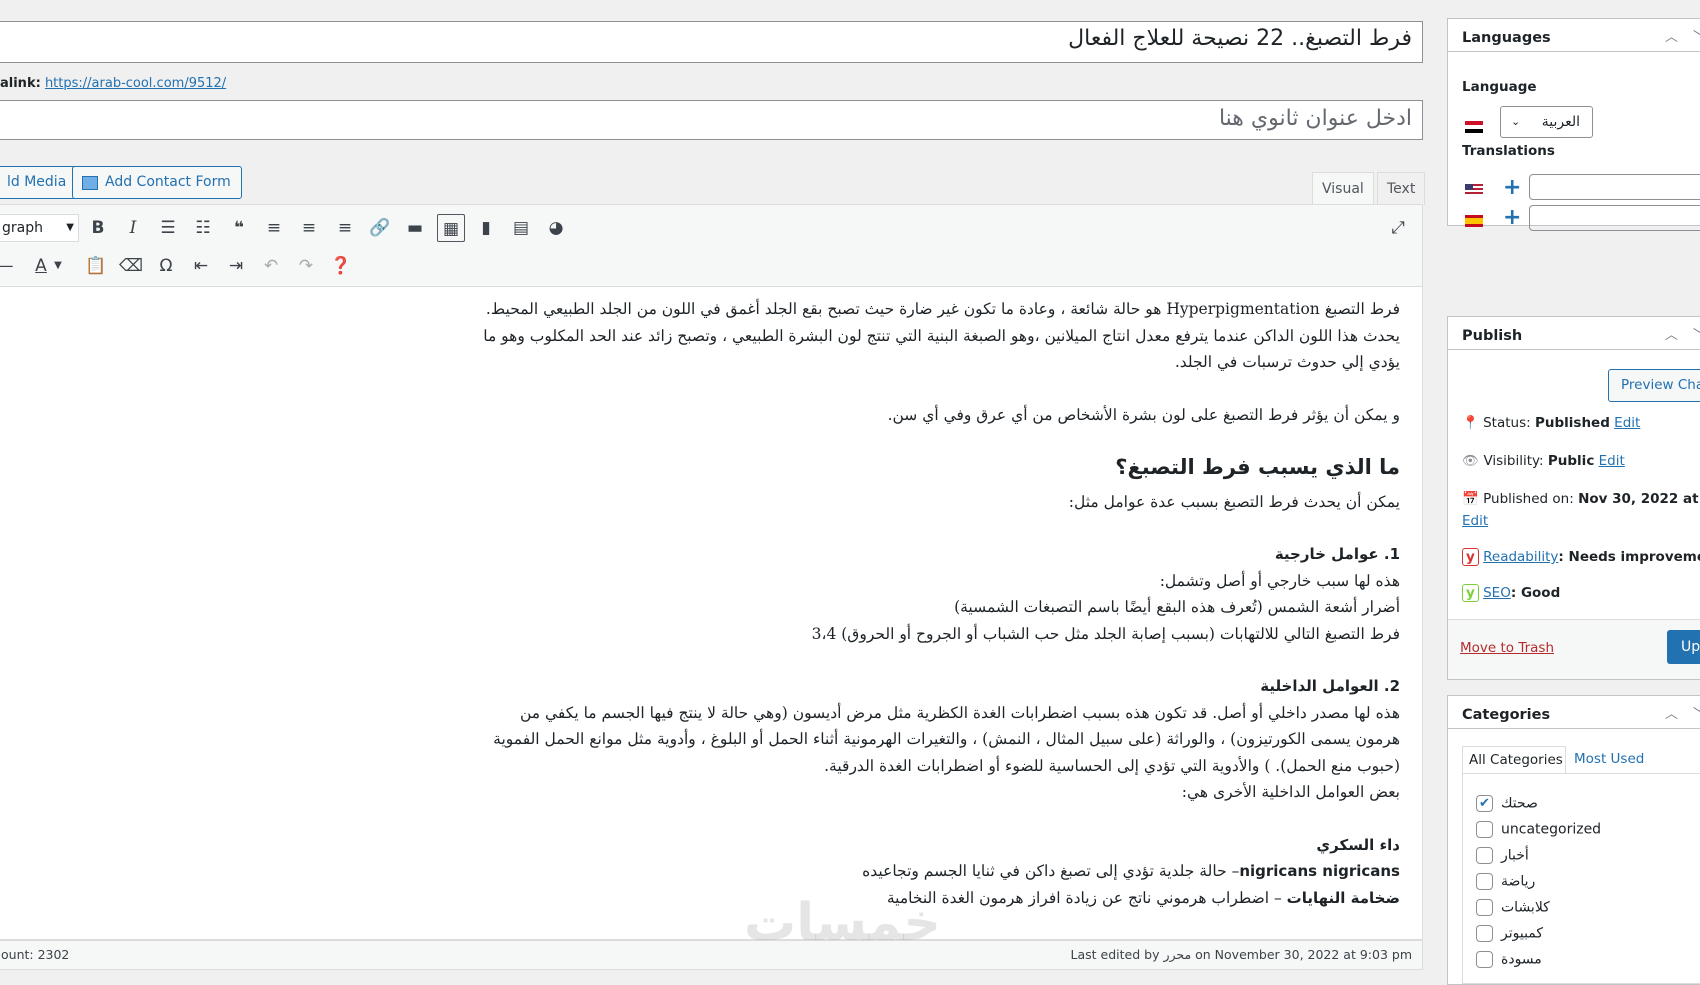  I want to click on add-translation-spanish-icon: +, so click(1512, 217).